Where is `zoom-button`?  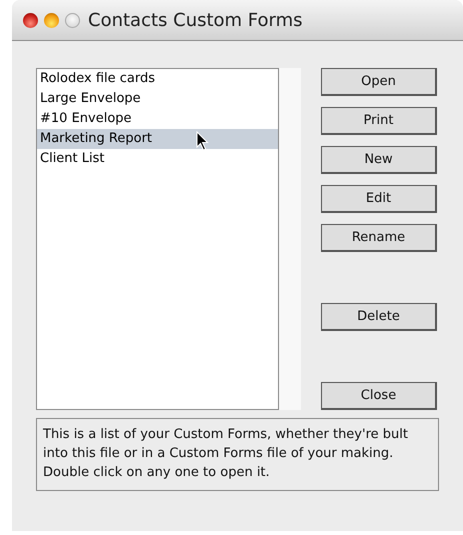 zoom-button is located at coordinates (72, 20).